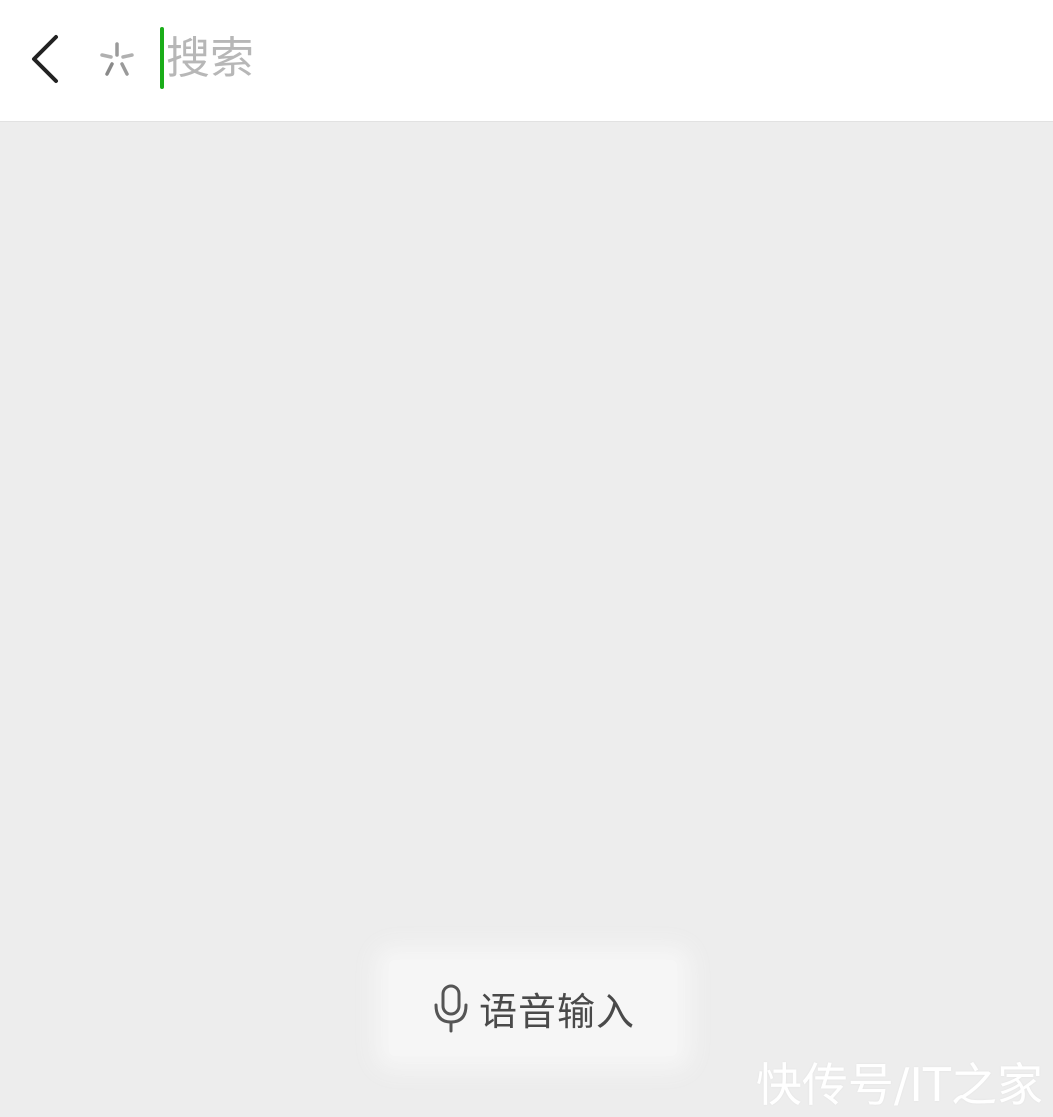 Image resolution: width=1053 pixels, height=1117 pixels. Describe the element at coordinates (117, 59) in the screenshot. I see `sparkle-icon` at that location.